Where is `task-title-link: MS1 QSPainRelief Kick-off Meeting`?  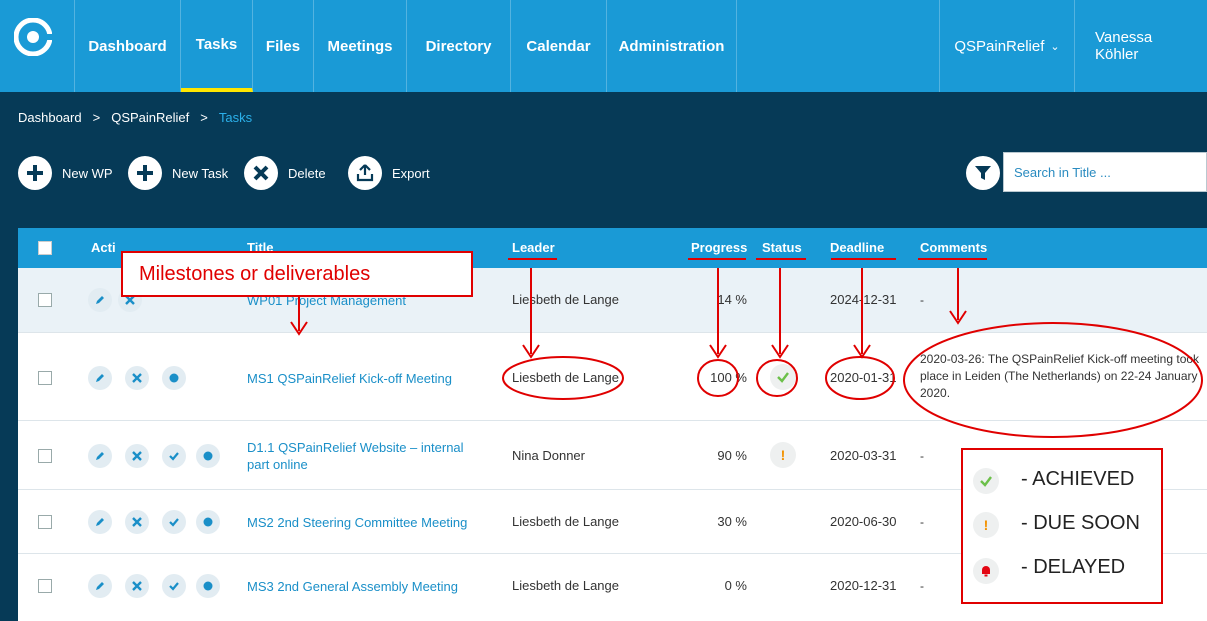 task-title-link: MS1 QSPainRelief Kick-off Meeting is located at coordinates (367, 378).